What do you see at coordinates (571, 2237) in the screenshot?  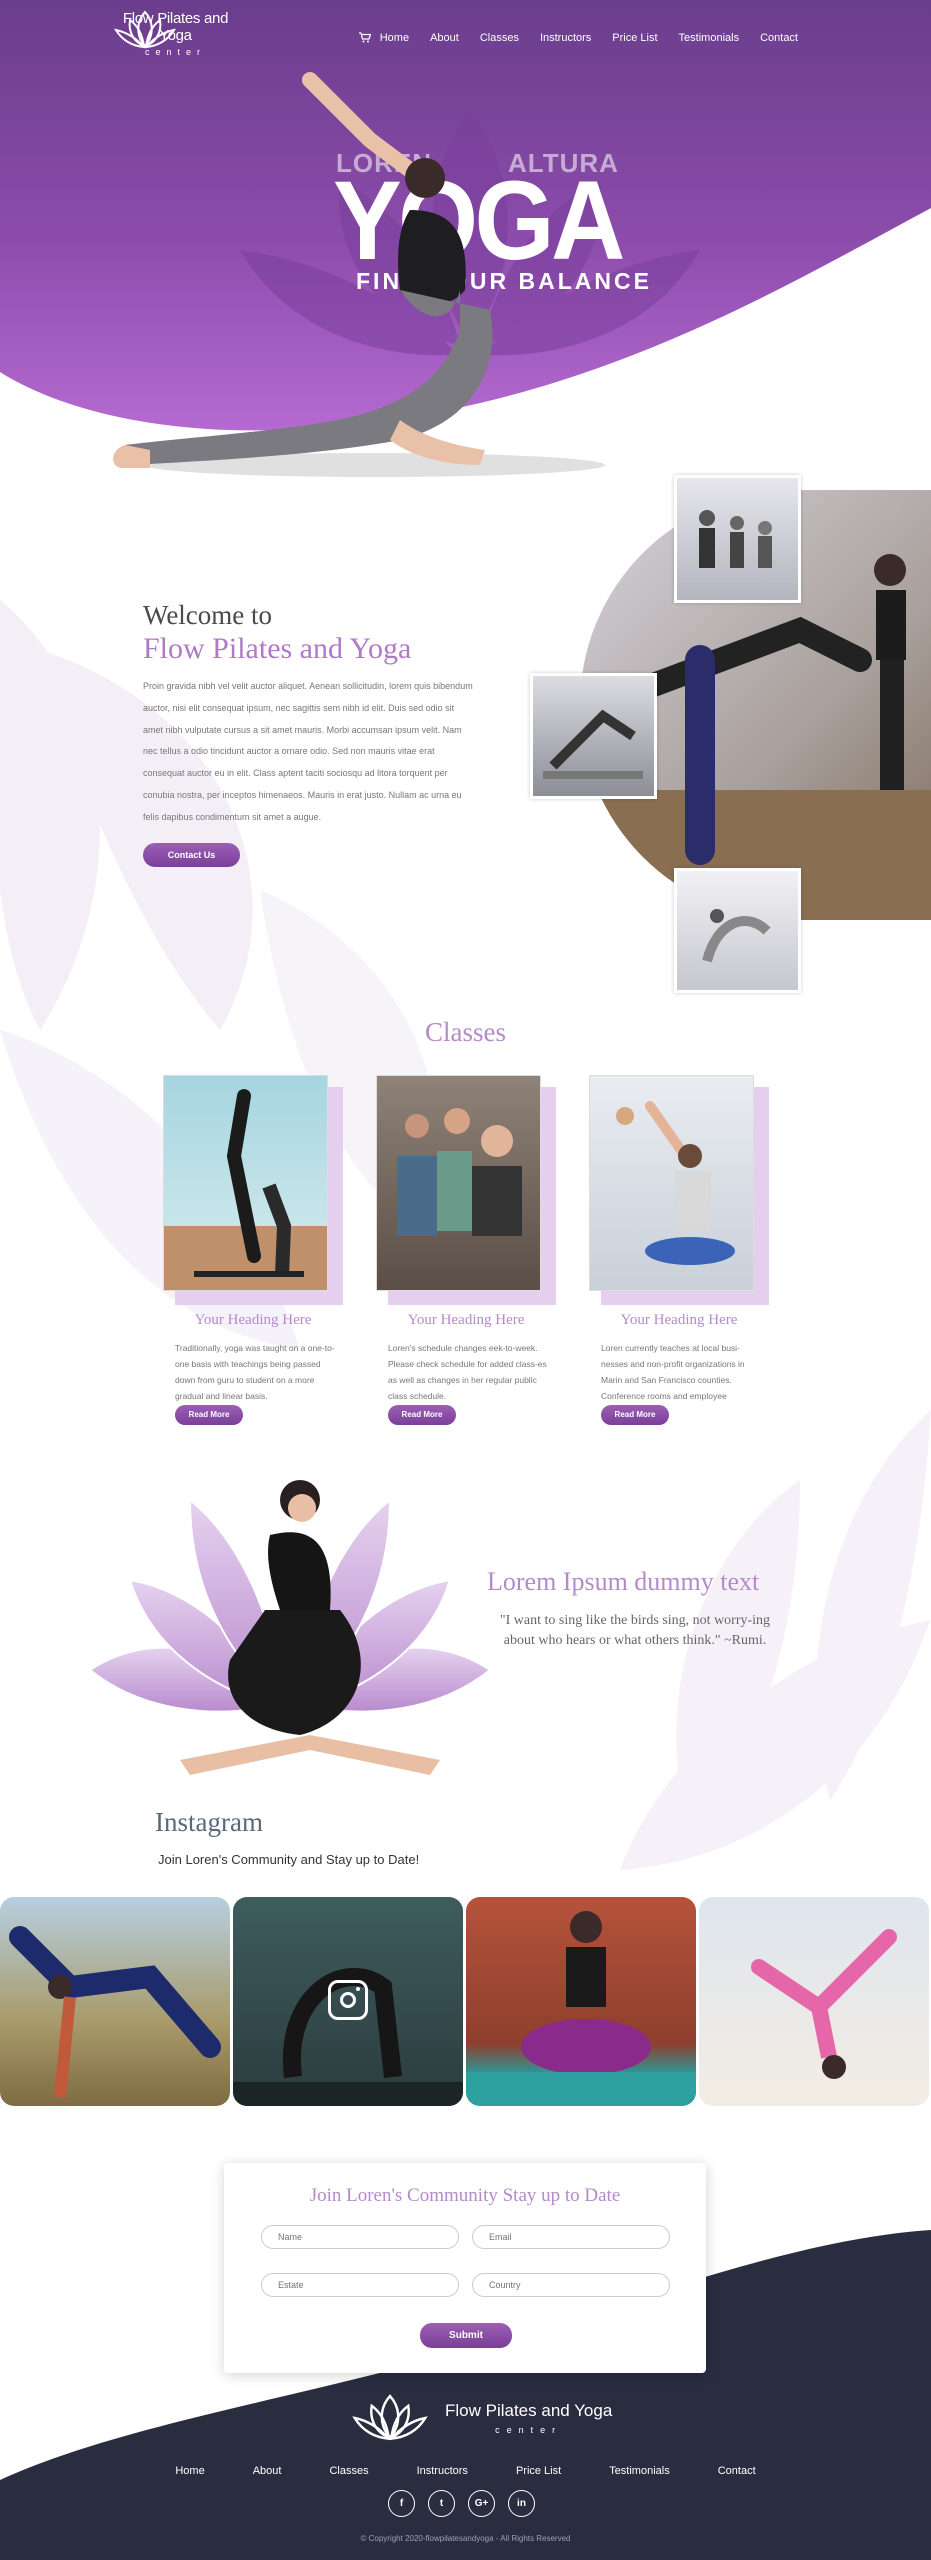 I see `email-field` at bounding box center [571, 2237].